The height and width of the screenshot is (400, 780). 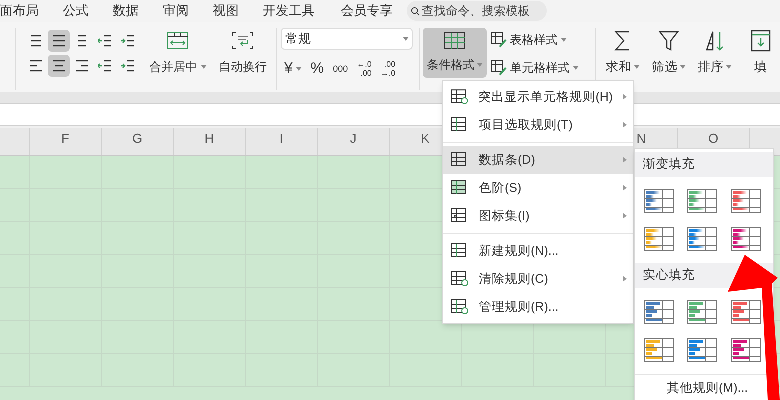 I want to click on search-icon, so click(x=415, y=11).